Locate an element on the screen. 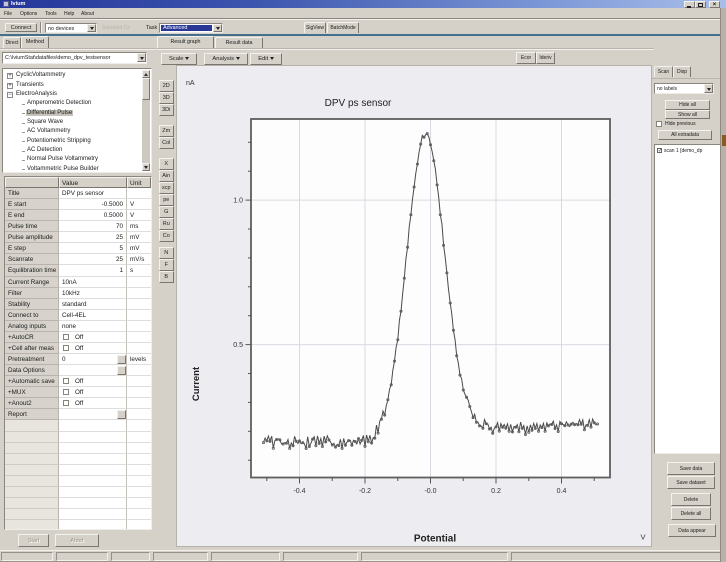 The width and height of the screenshot is (726, 562). svg-text: nA is located at coordinates (190, 83).